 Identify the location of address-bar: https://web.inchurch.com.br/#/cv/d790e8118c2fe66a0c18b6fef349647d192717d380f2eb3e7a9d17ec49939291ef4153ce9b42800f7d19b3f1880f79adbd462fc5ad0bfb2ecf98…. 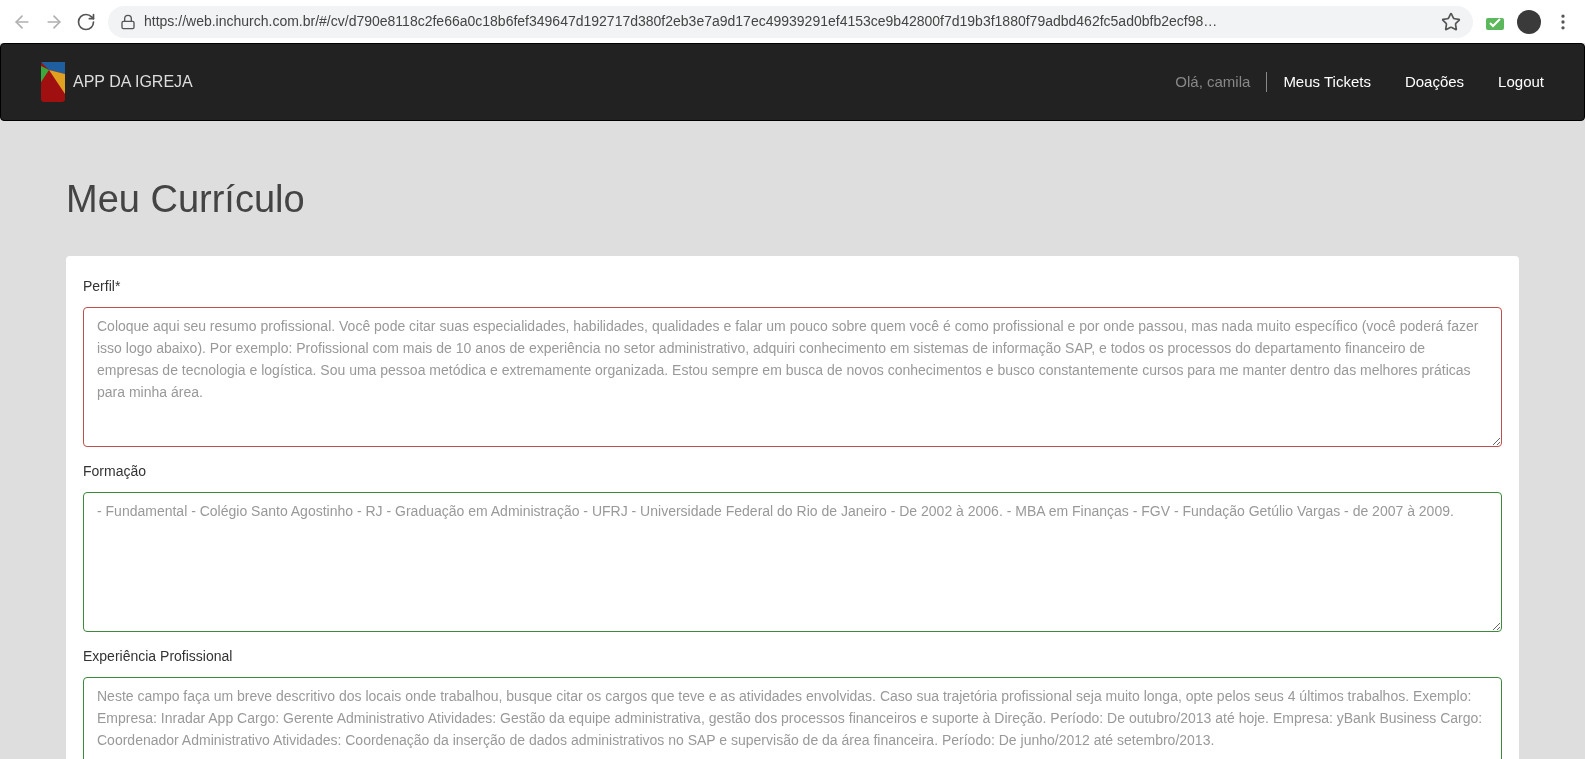
(790, 21).